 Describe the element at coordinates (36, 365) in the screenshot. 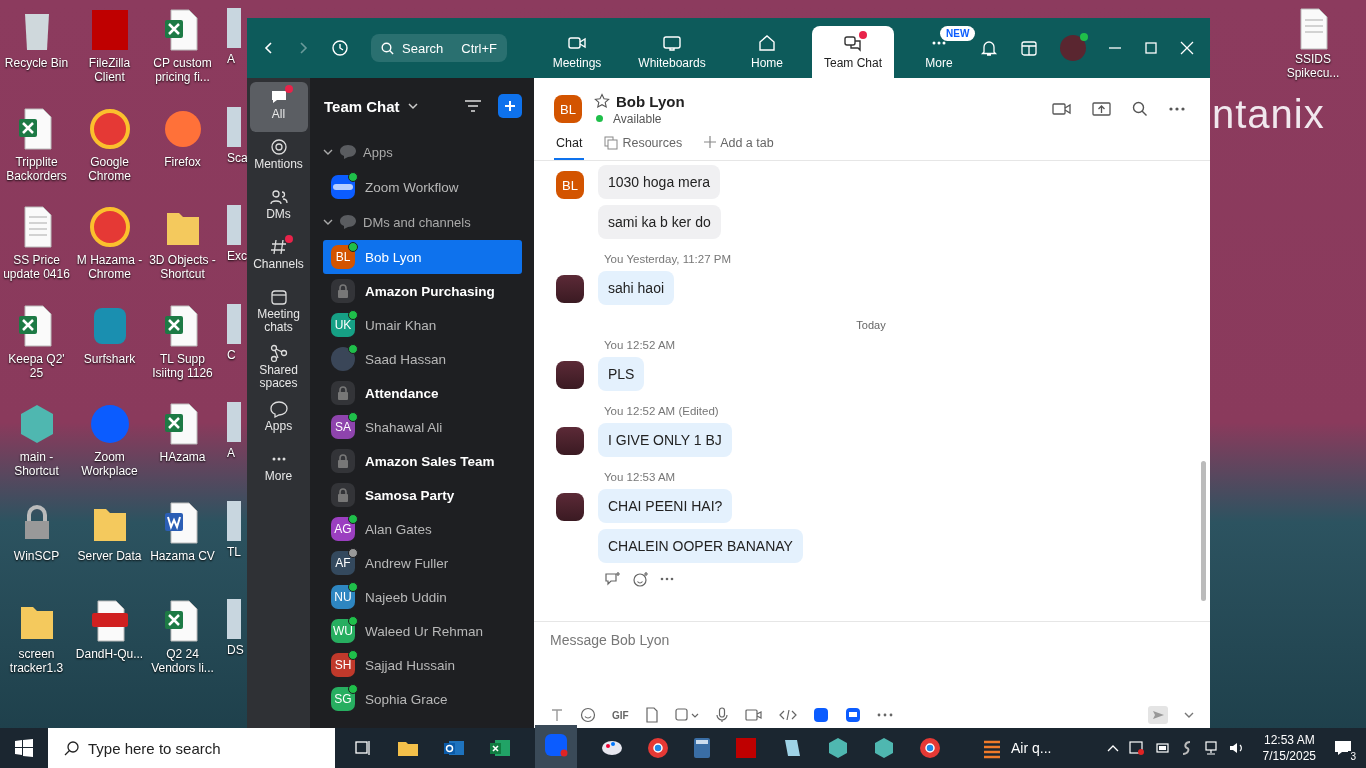

I see `desktop-icon-label: Keepa Q2' 25` at that location.